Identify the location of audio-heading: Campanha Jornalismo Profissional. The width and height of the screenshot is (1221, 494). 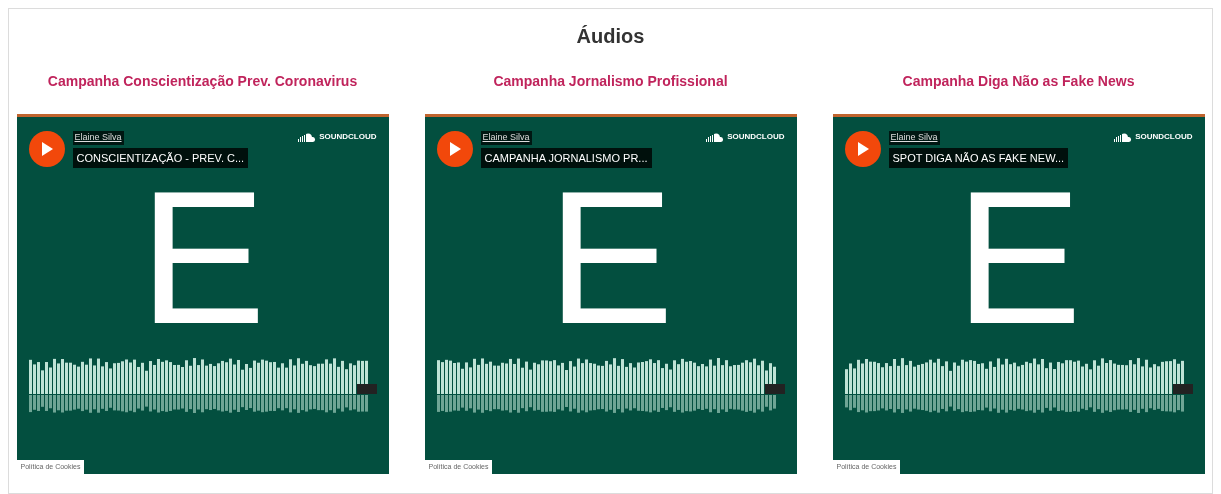
(610, 81).